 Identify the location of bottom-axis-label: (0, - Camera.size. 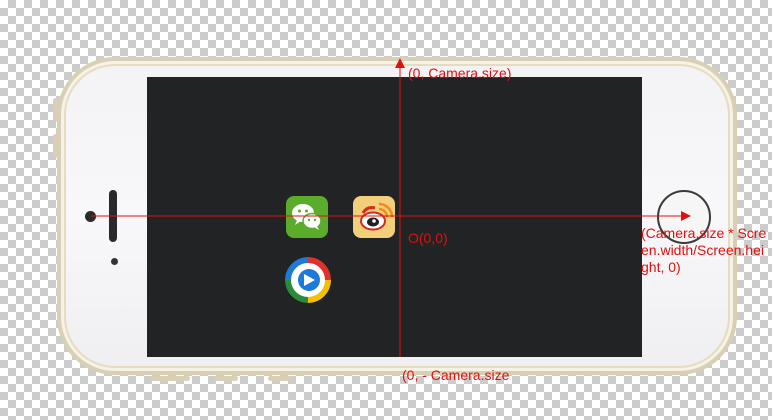
(456, 375).